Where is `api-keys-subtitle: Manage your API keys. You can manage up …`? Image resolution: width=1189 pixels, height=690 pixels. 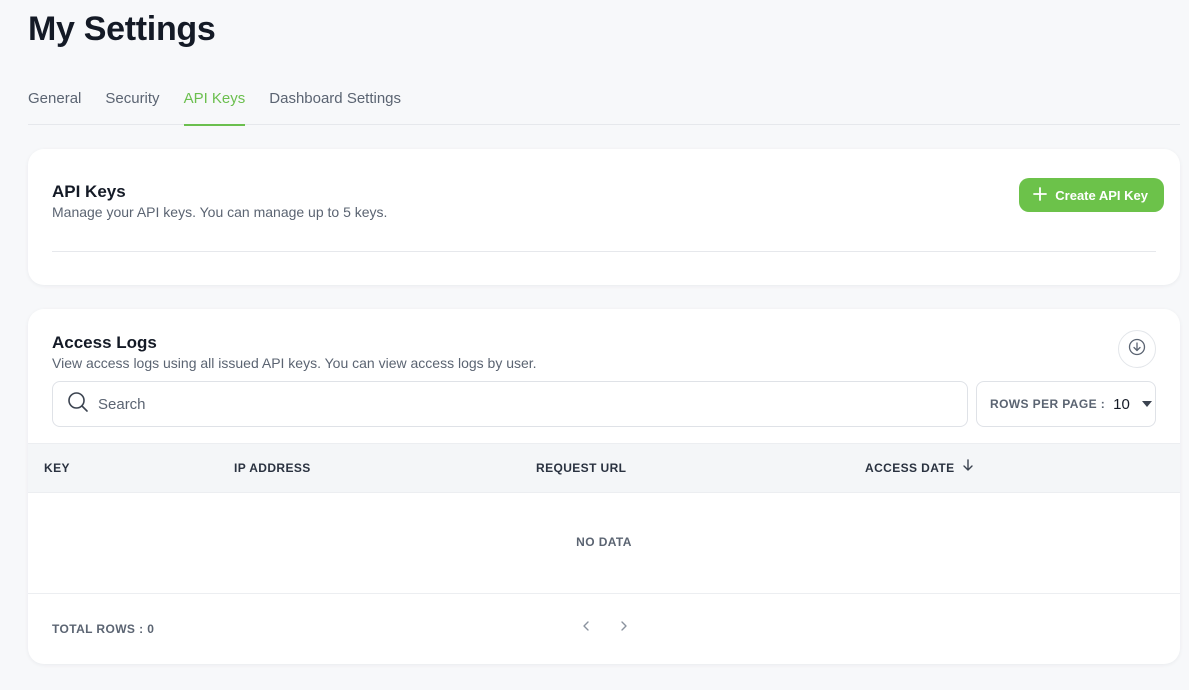 api-keys-subtitle: Manage your API keys. You can manage up … is located at coordinates (220, 212).